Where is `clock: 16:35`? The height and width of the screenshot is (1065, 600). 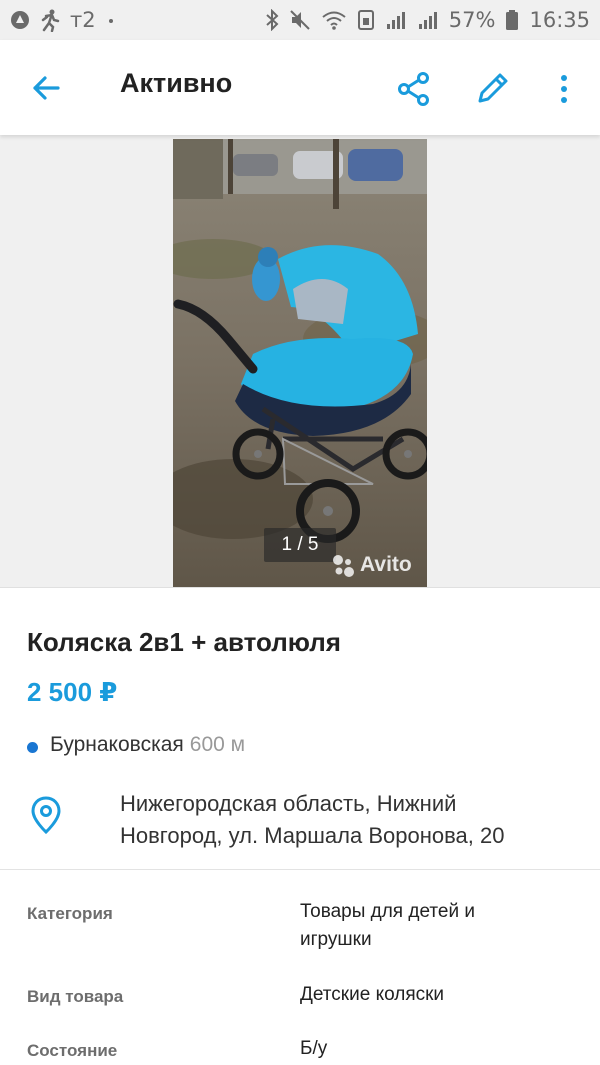
clock: 16:35 is located at coordinates (559, 20).